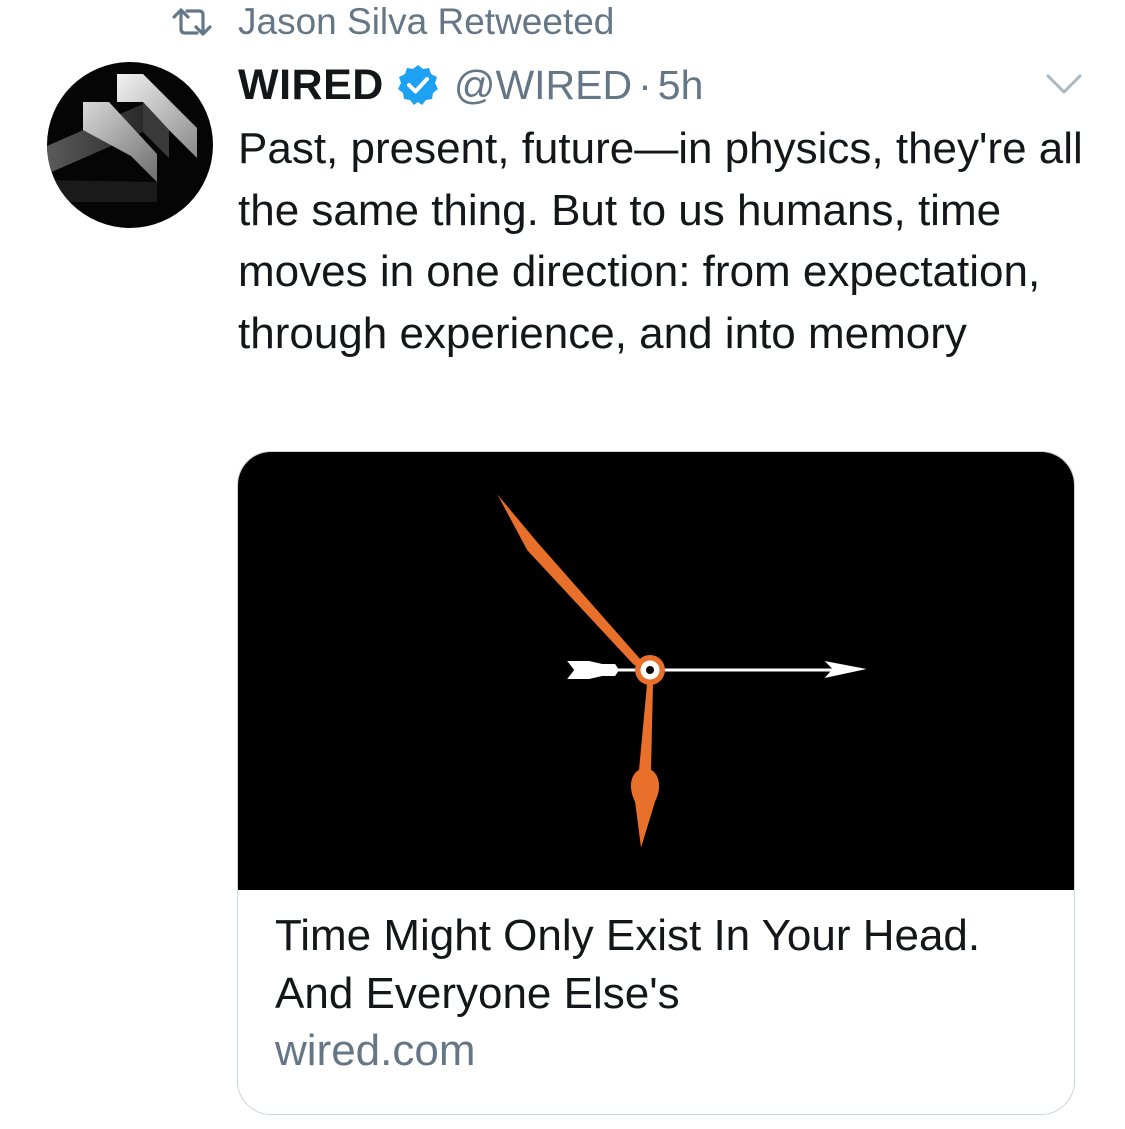  What do you see at coordinates (122, 138) in the screenshot?
I see `wired-logo-icon` at bounding box center [122, 138].